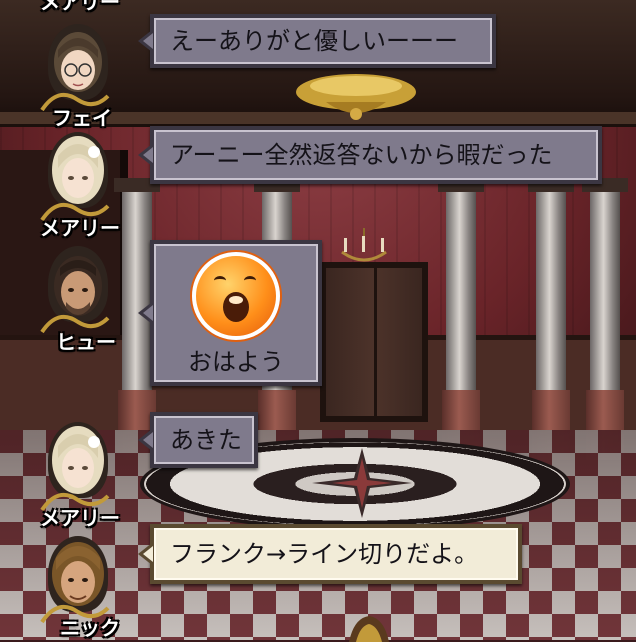  I want to click on message-text: フランク→ライン切りだよ。, so click(324, 554).